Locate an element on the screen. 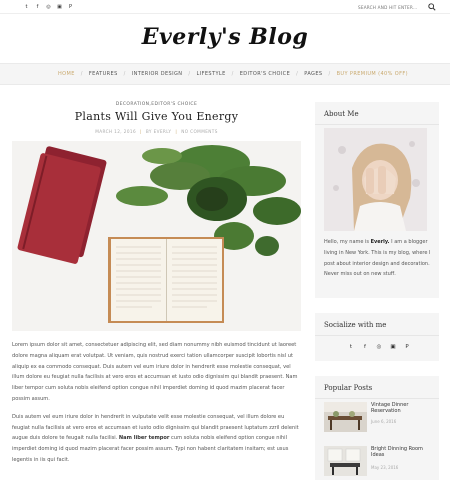 This screenshot has width=450, height=480. nav-lifestyle: LIFESTYLE is located at coordinates (211, 74).